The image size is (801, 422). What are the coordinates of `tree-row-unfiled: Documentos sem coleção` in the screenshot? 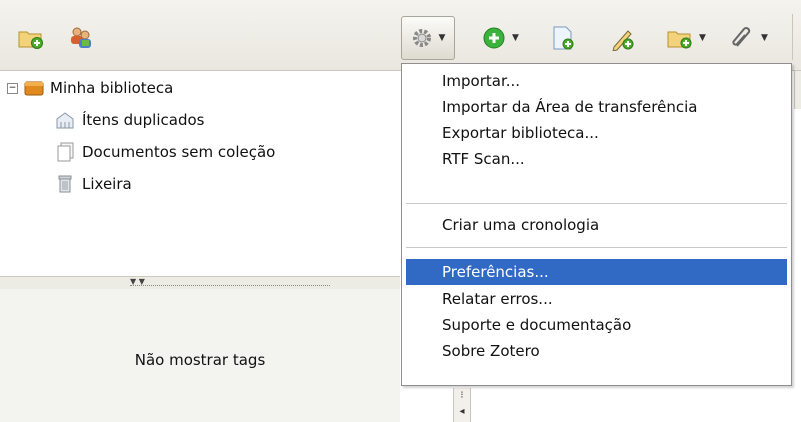 It's located at (165, 152).